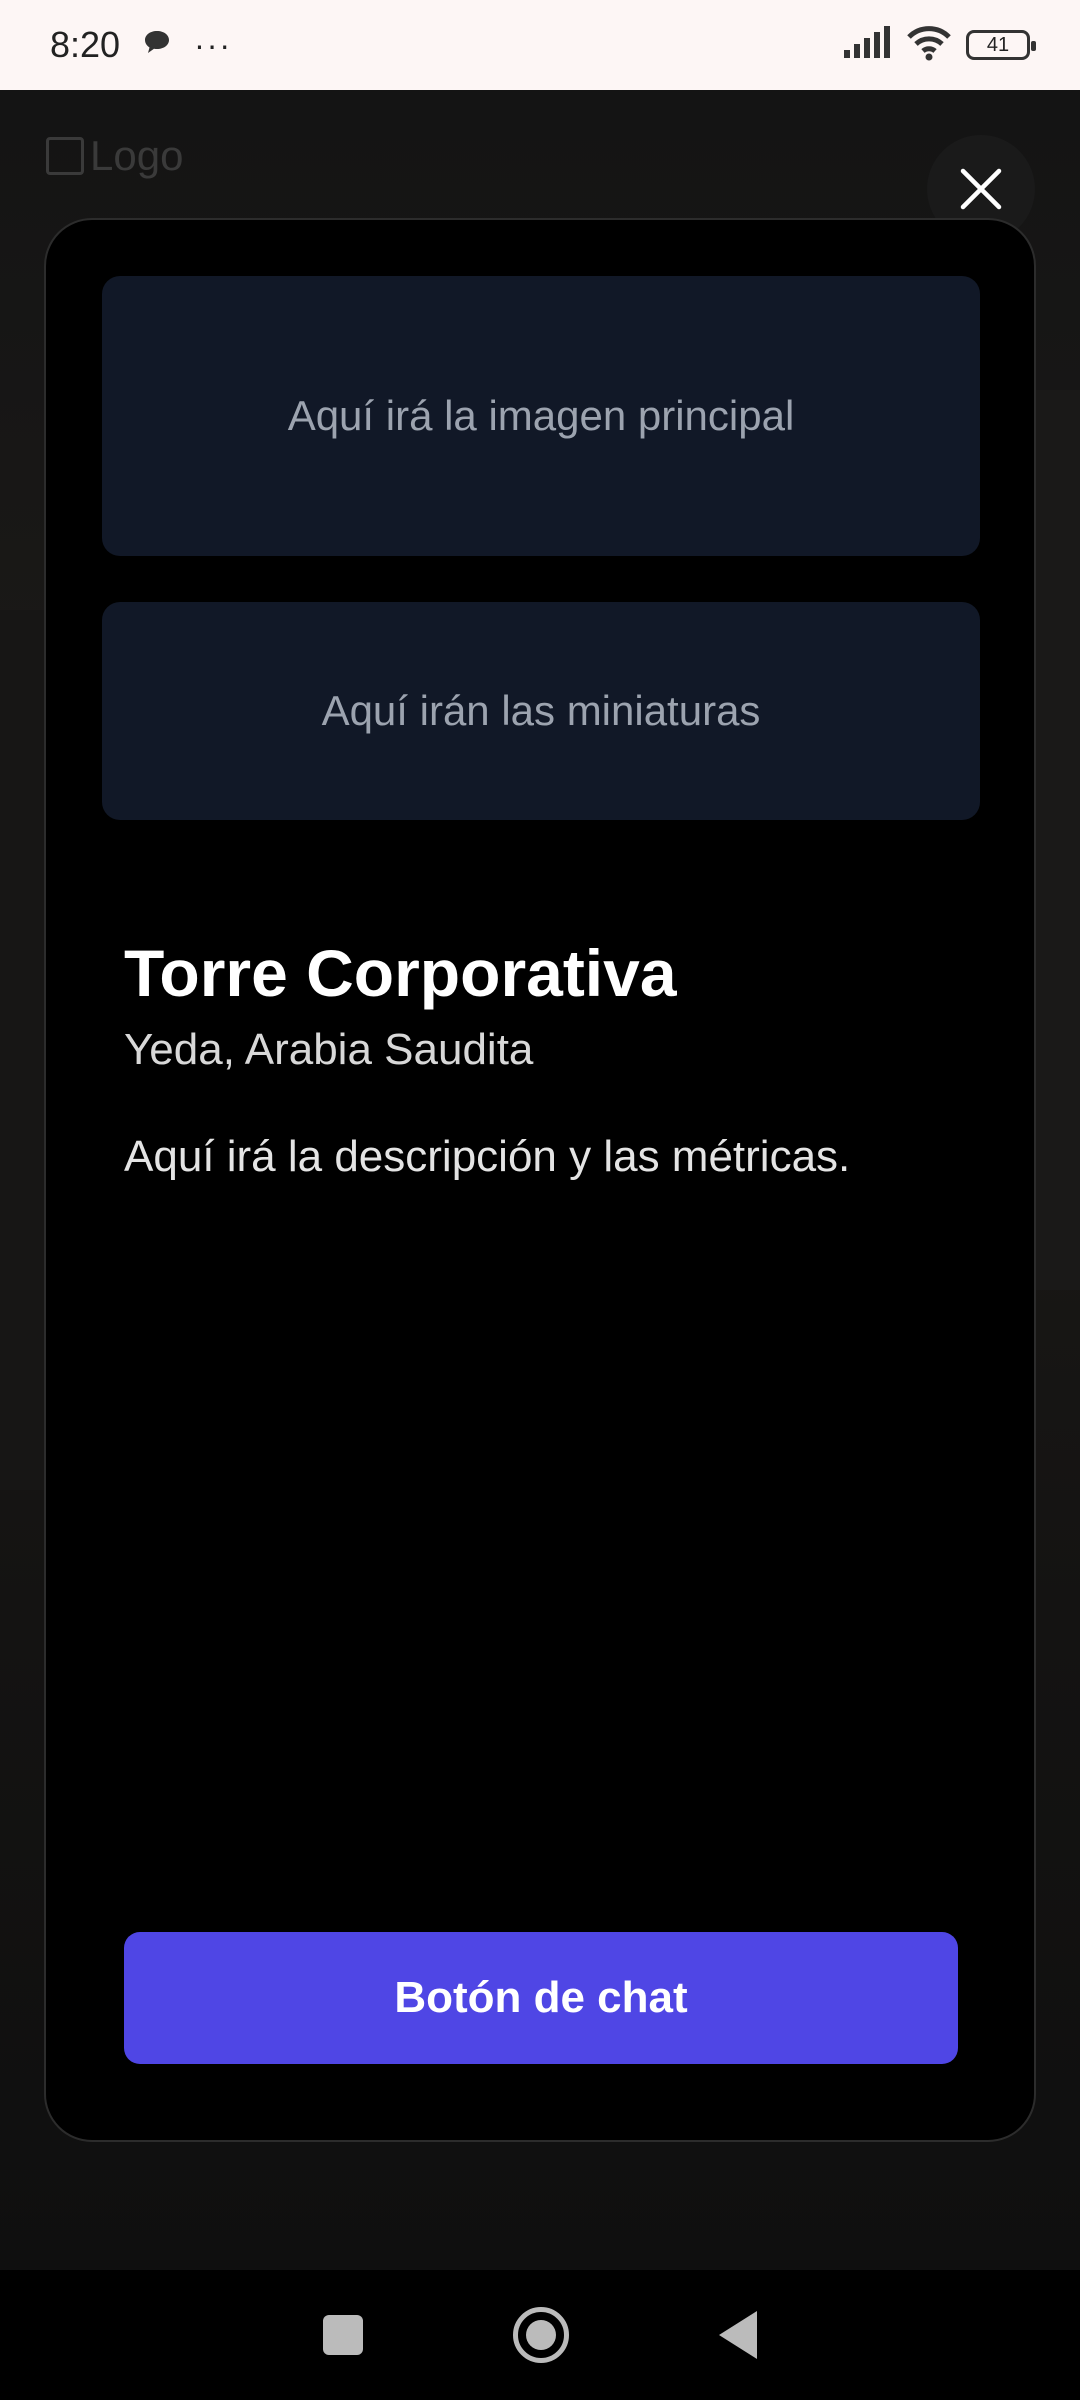  Describe the element at coordinates (540, 45) in the screenshot. I see `status-bar: 8:20 ··· 41` at that location.